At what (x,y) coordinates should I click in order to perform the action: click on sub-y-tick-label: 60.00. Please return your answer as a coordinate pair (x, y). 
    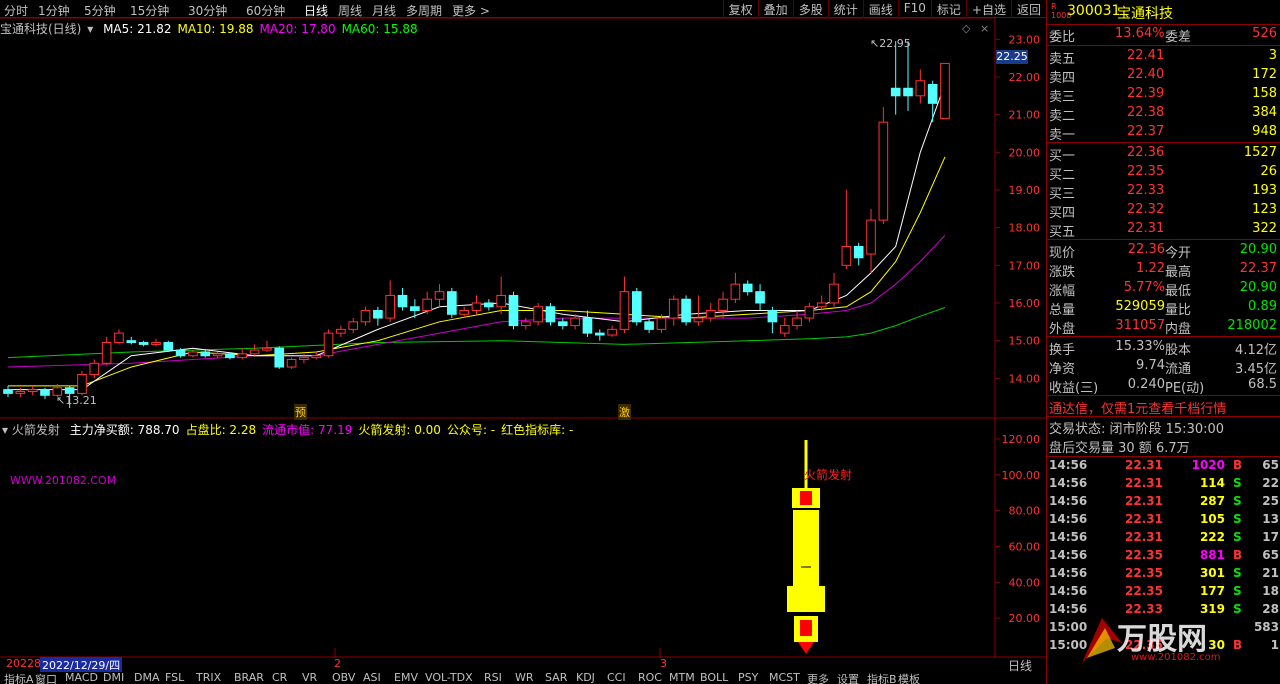
    Looking at the image, I should click on (1025, 546).